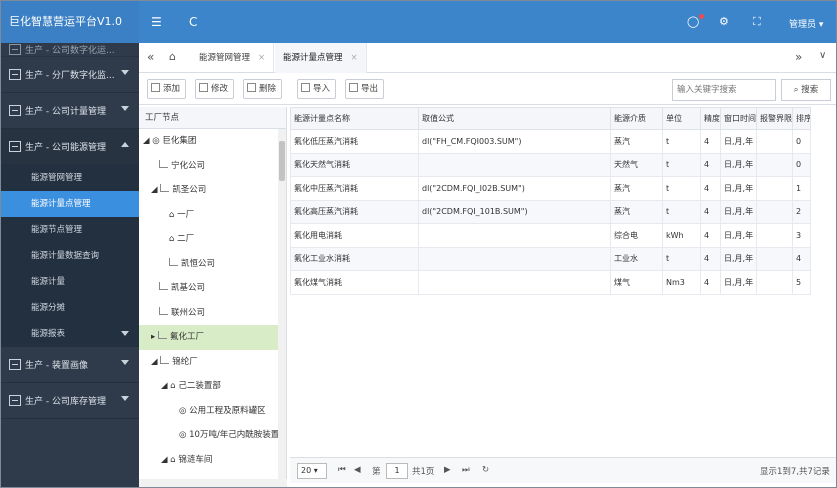 This screenshot has width=837, height=488. I want to click on column-header: 精度, so click(710, 118).